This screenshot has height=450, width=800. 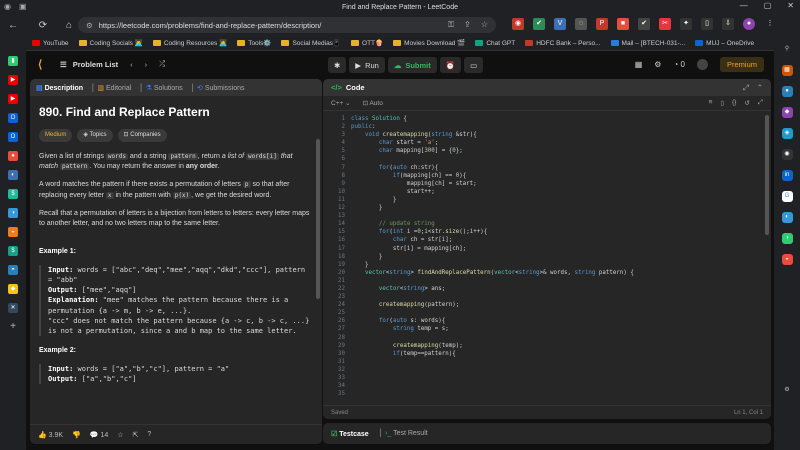 I want to click on minimize-icon: —, so click(x=744, y=5).